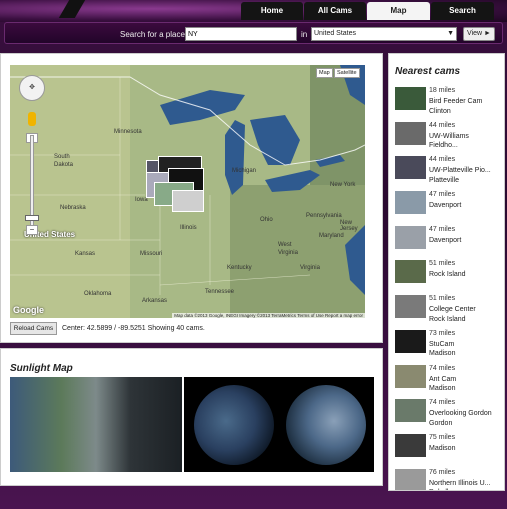  What do you see at coordinates (324, 73) in the screenshot?
I see `map-type-button: Map` at bounding box center [324, 73].